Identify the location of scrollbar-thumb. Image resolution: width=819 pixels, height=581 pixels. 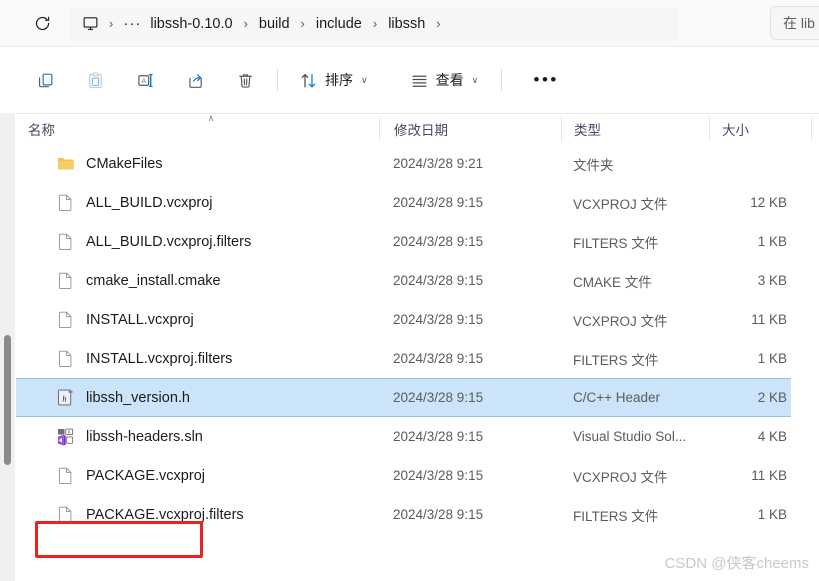
(7, 400).